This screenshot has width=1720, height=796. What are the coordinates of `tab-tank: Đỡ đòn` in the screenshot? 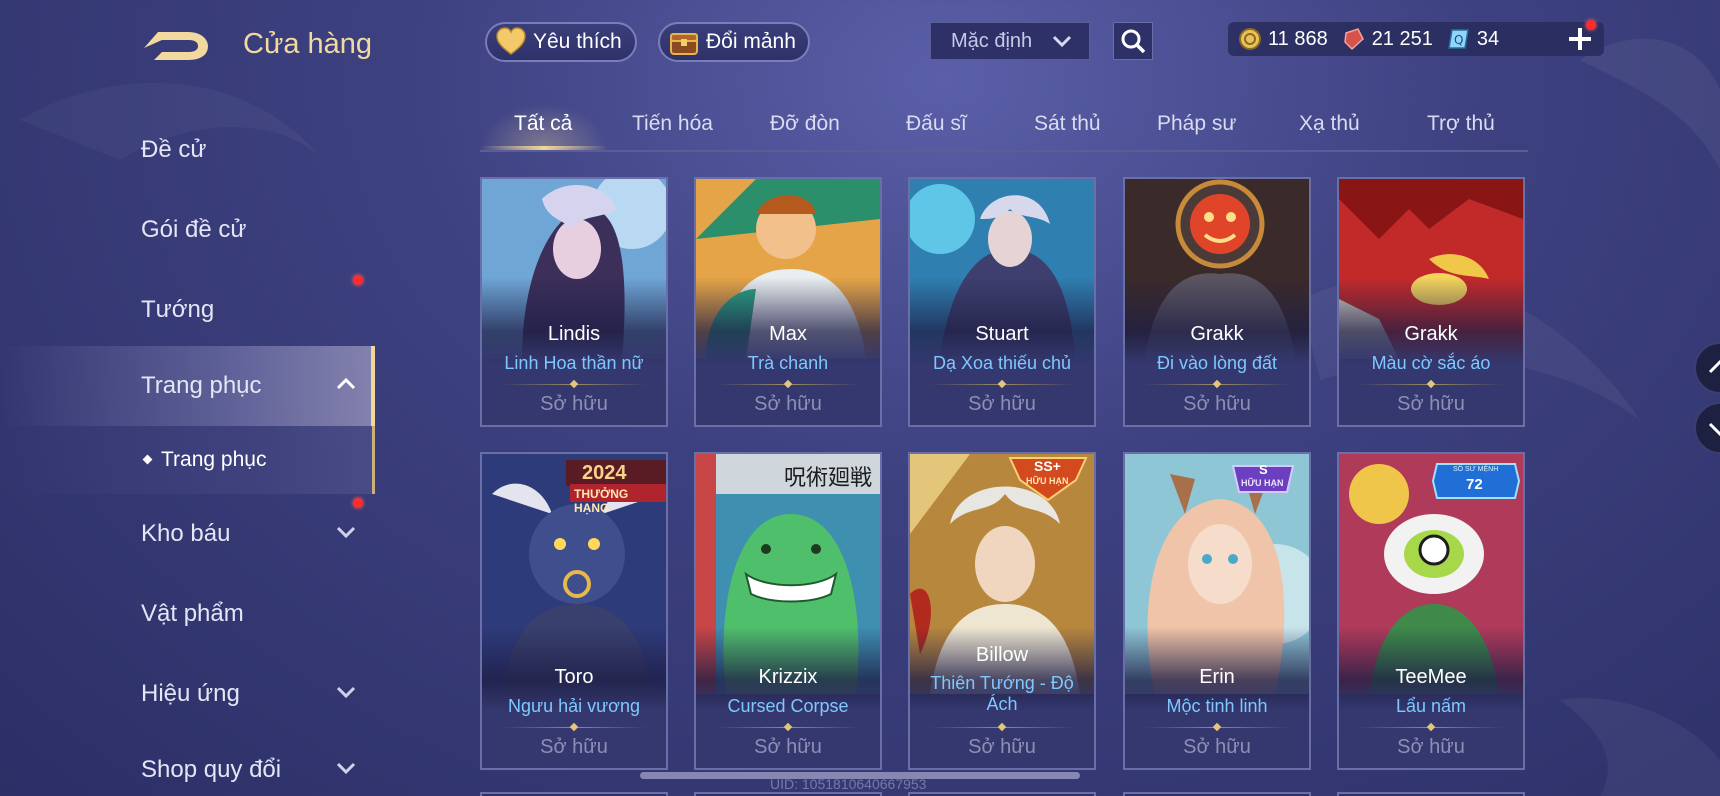 It's located at (805, 124).